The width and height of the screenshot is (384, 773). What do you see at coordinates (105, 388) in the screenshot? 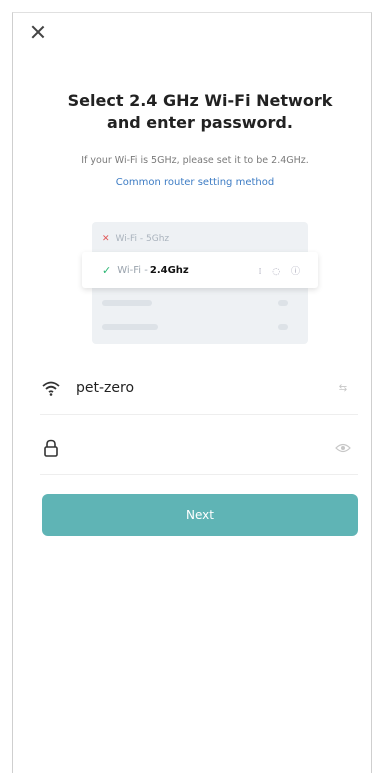
I see `wifi-name-value: pet-zero` at bounding box center [105, 388].